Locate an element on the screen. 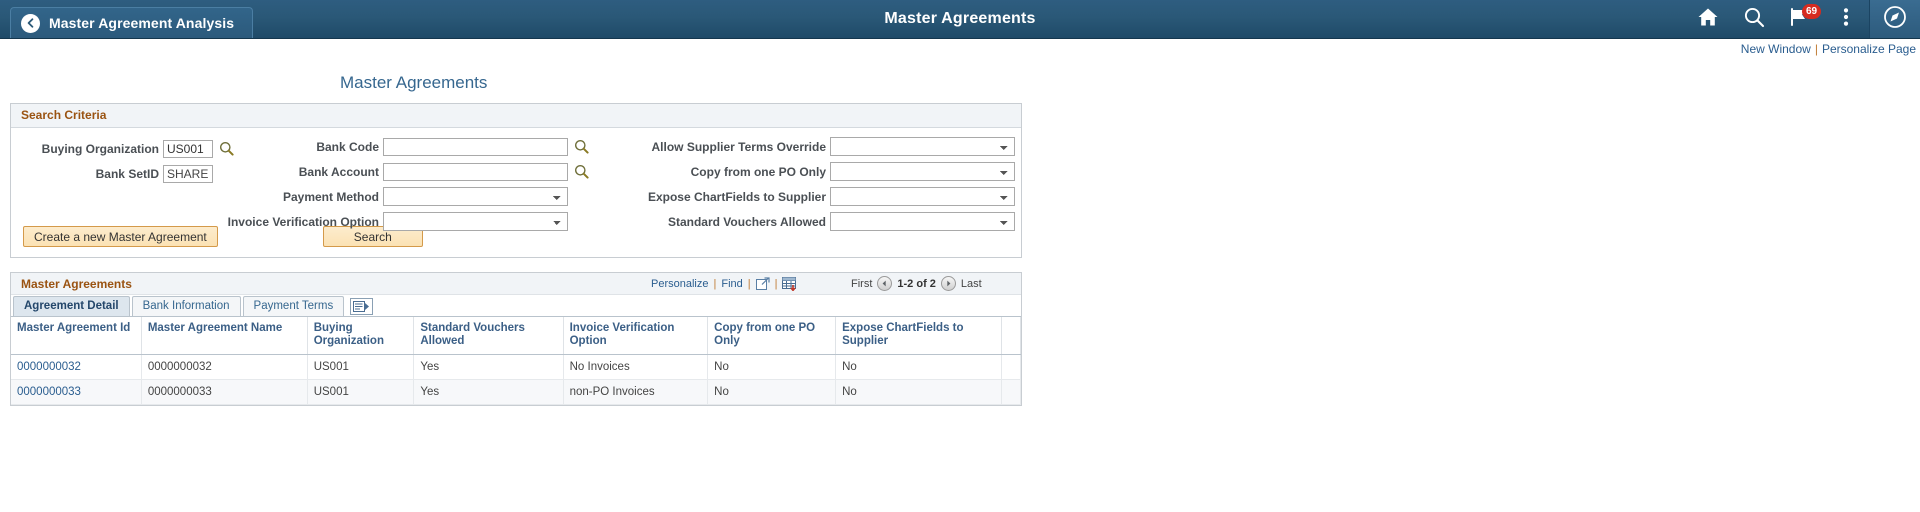 This screenshot has width=1920, height=512. bank-code-lookup-icon is located at coordinates (581, 147).